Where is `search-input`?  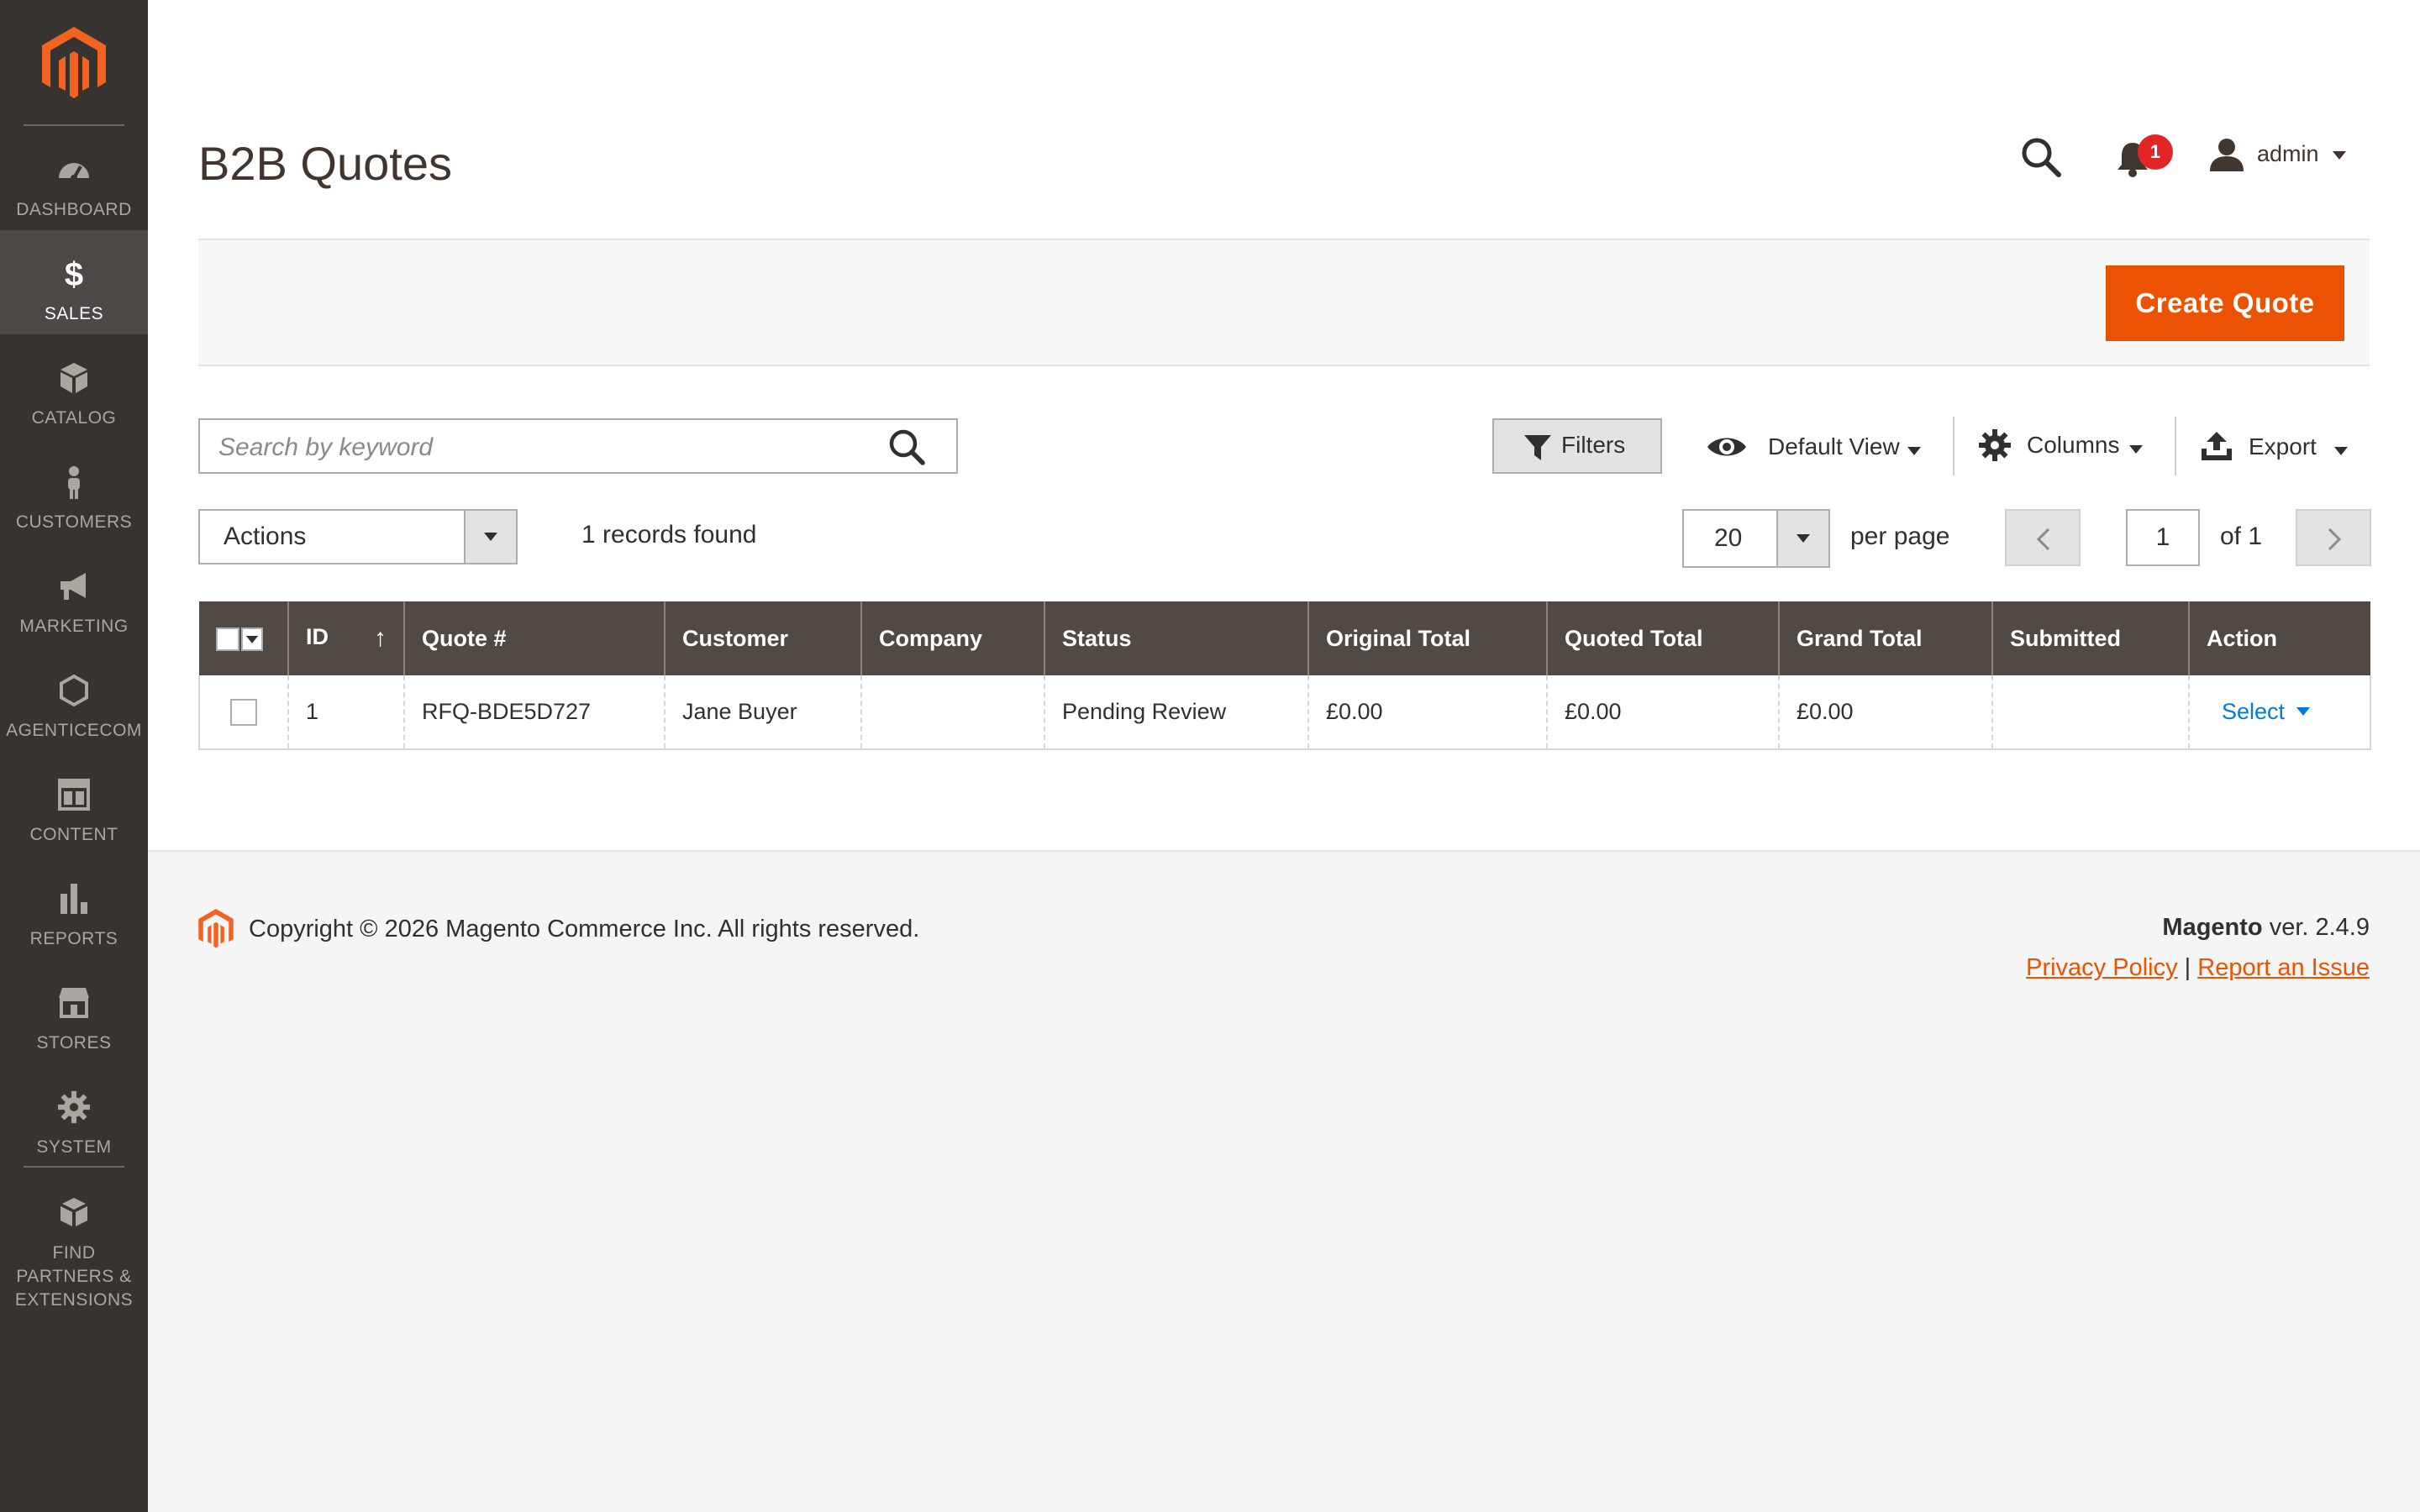
search-input is located at coordinates (546, 447).